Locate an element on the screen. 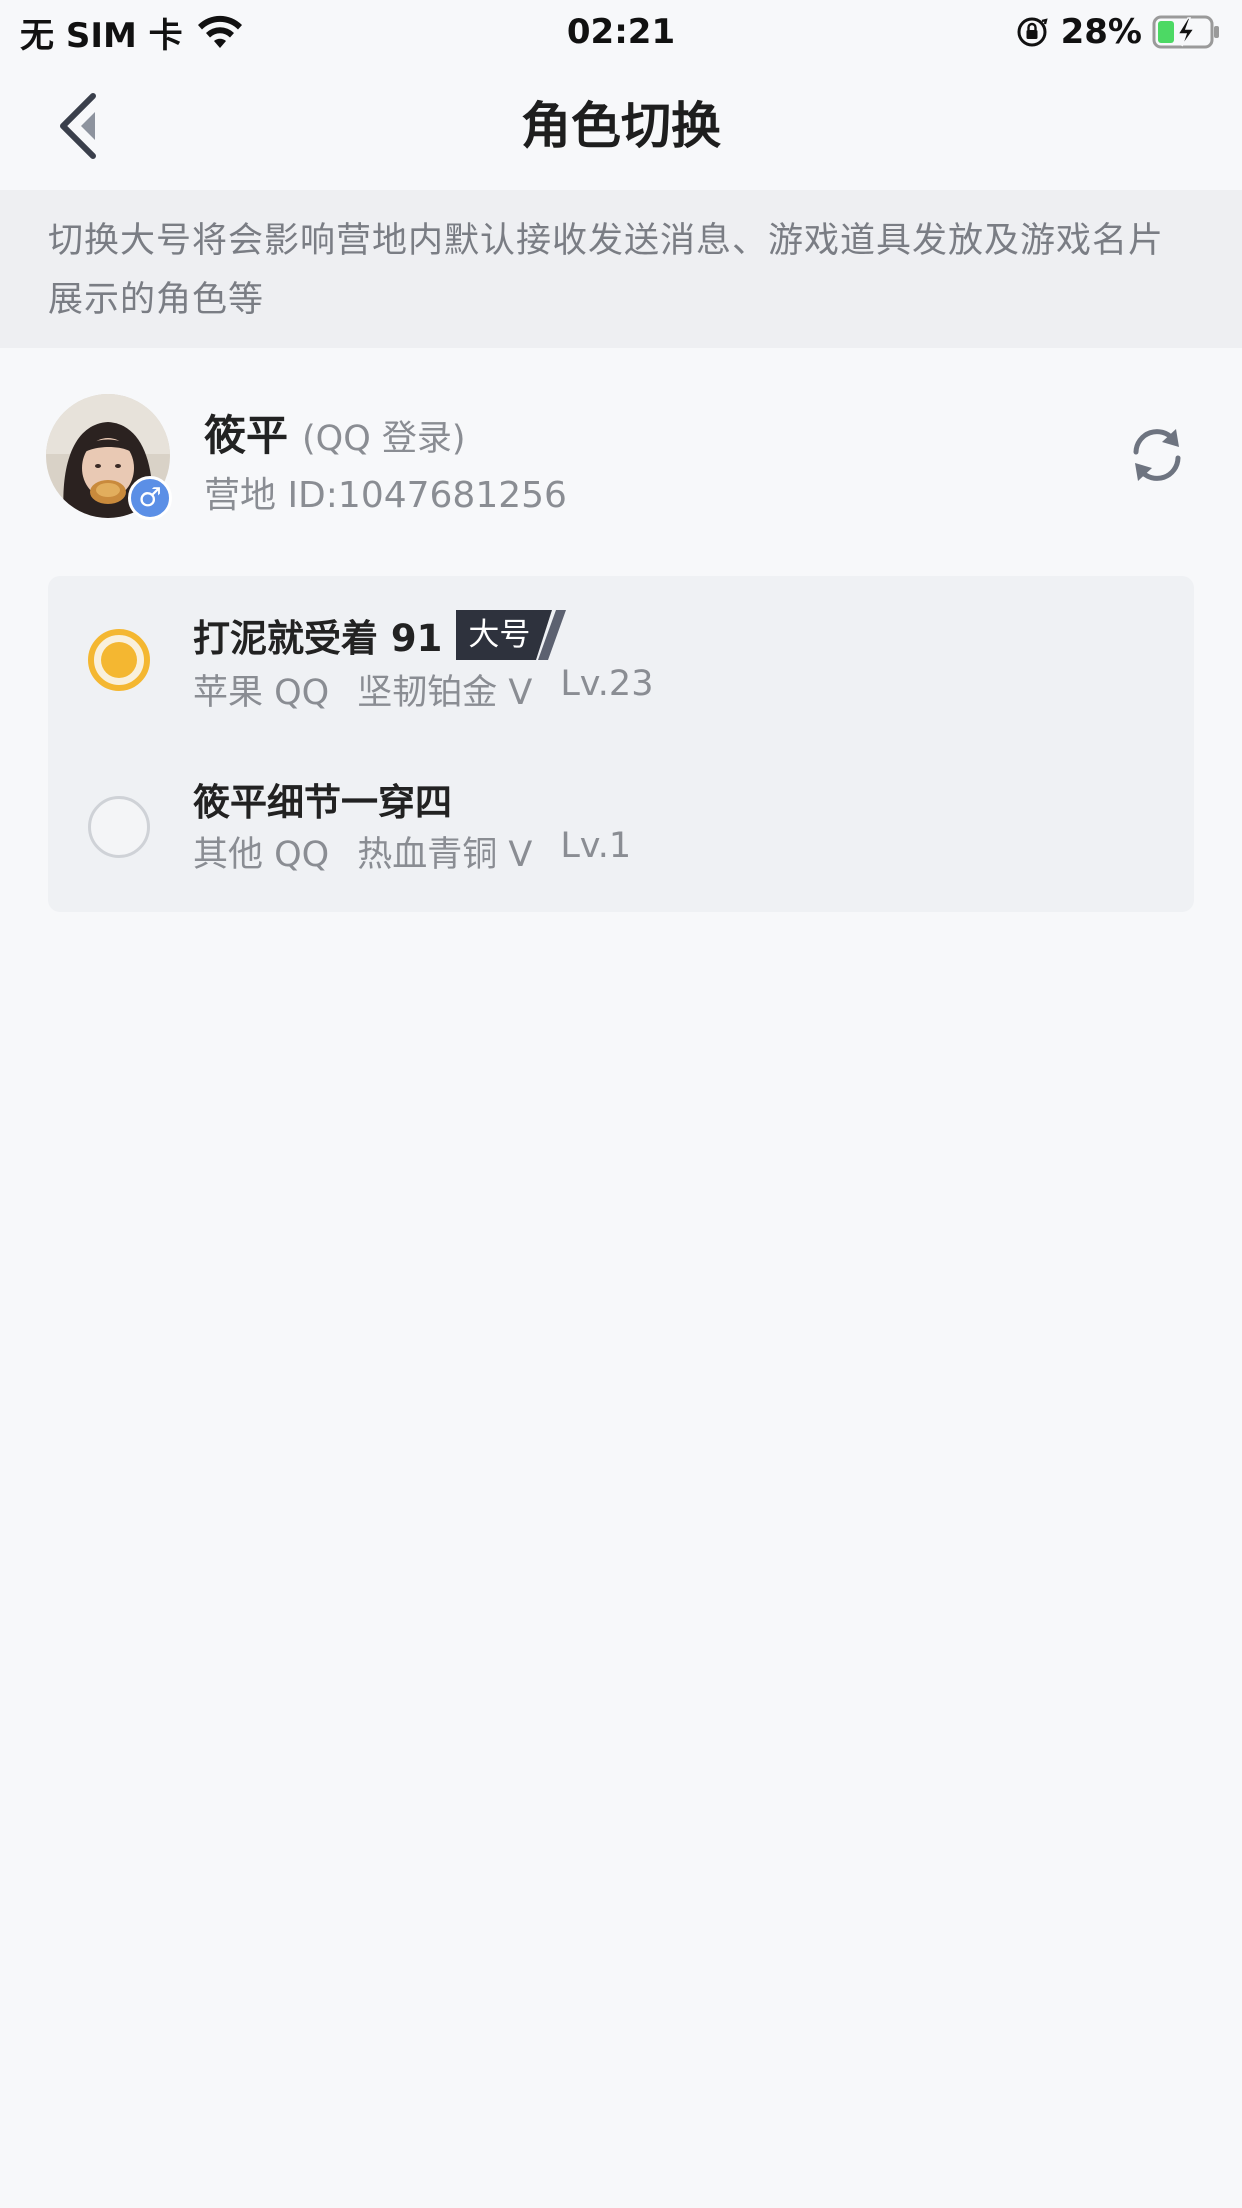 This screenshot has width=1242, height=2208. navigation-bar: 角色切换 is located at coordinates (621, 126).